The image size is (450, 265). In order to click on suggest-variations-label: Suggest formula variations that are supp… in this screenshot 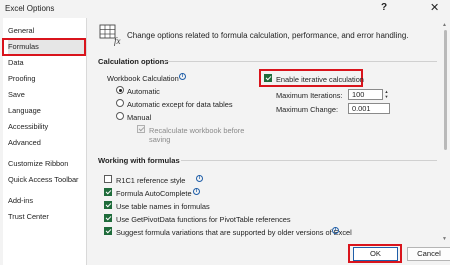, I will do `click(234, 232)`.